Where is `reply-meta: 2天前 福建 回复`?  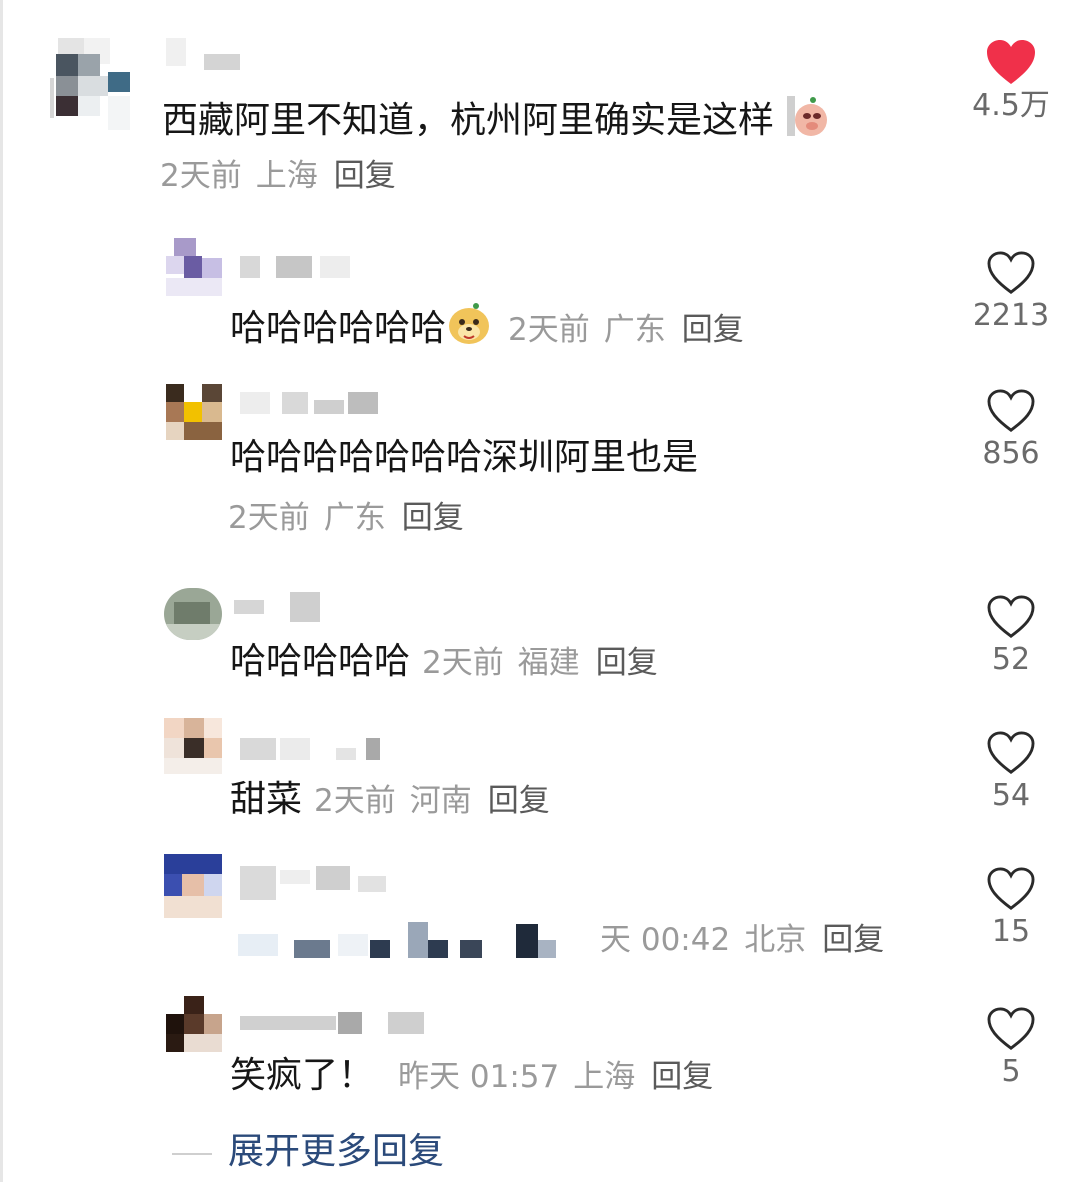
reply-meta: 2天前 福建 回复 is located at coordinates (540, 663).